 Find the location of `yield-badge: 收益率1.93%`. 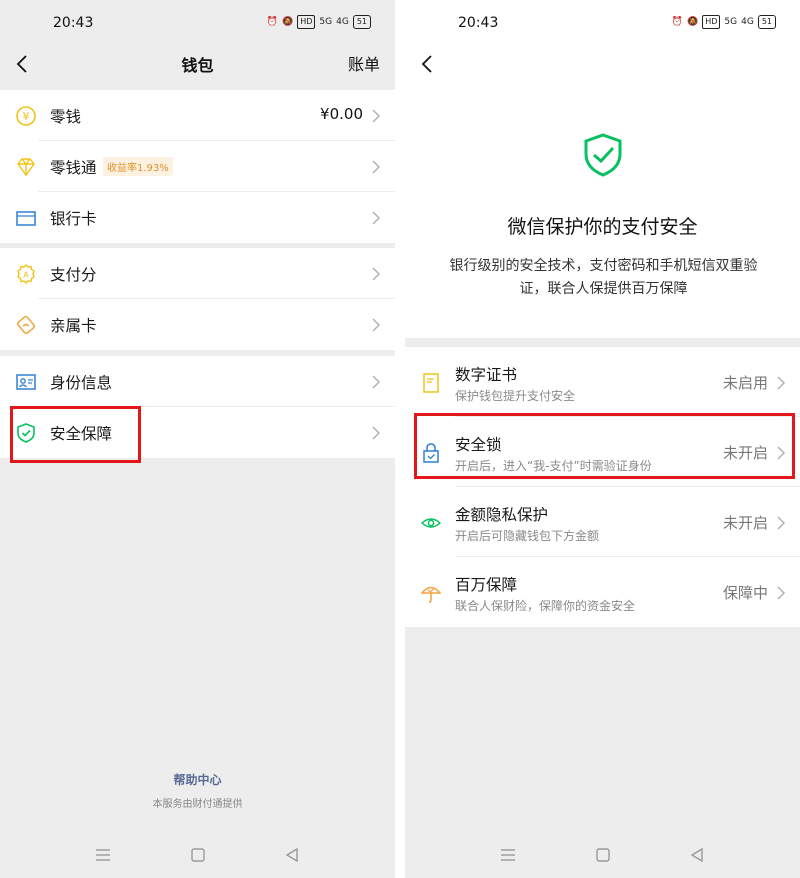

yield-badge: 收益率1.93% is located at coordinates (138, 166).